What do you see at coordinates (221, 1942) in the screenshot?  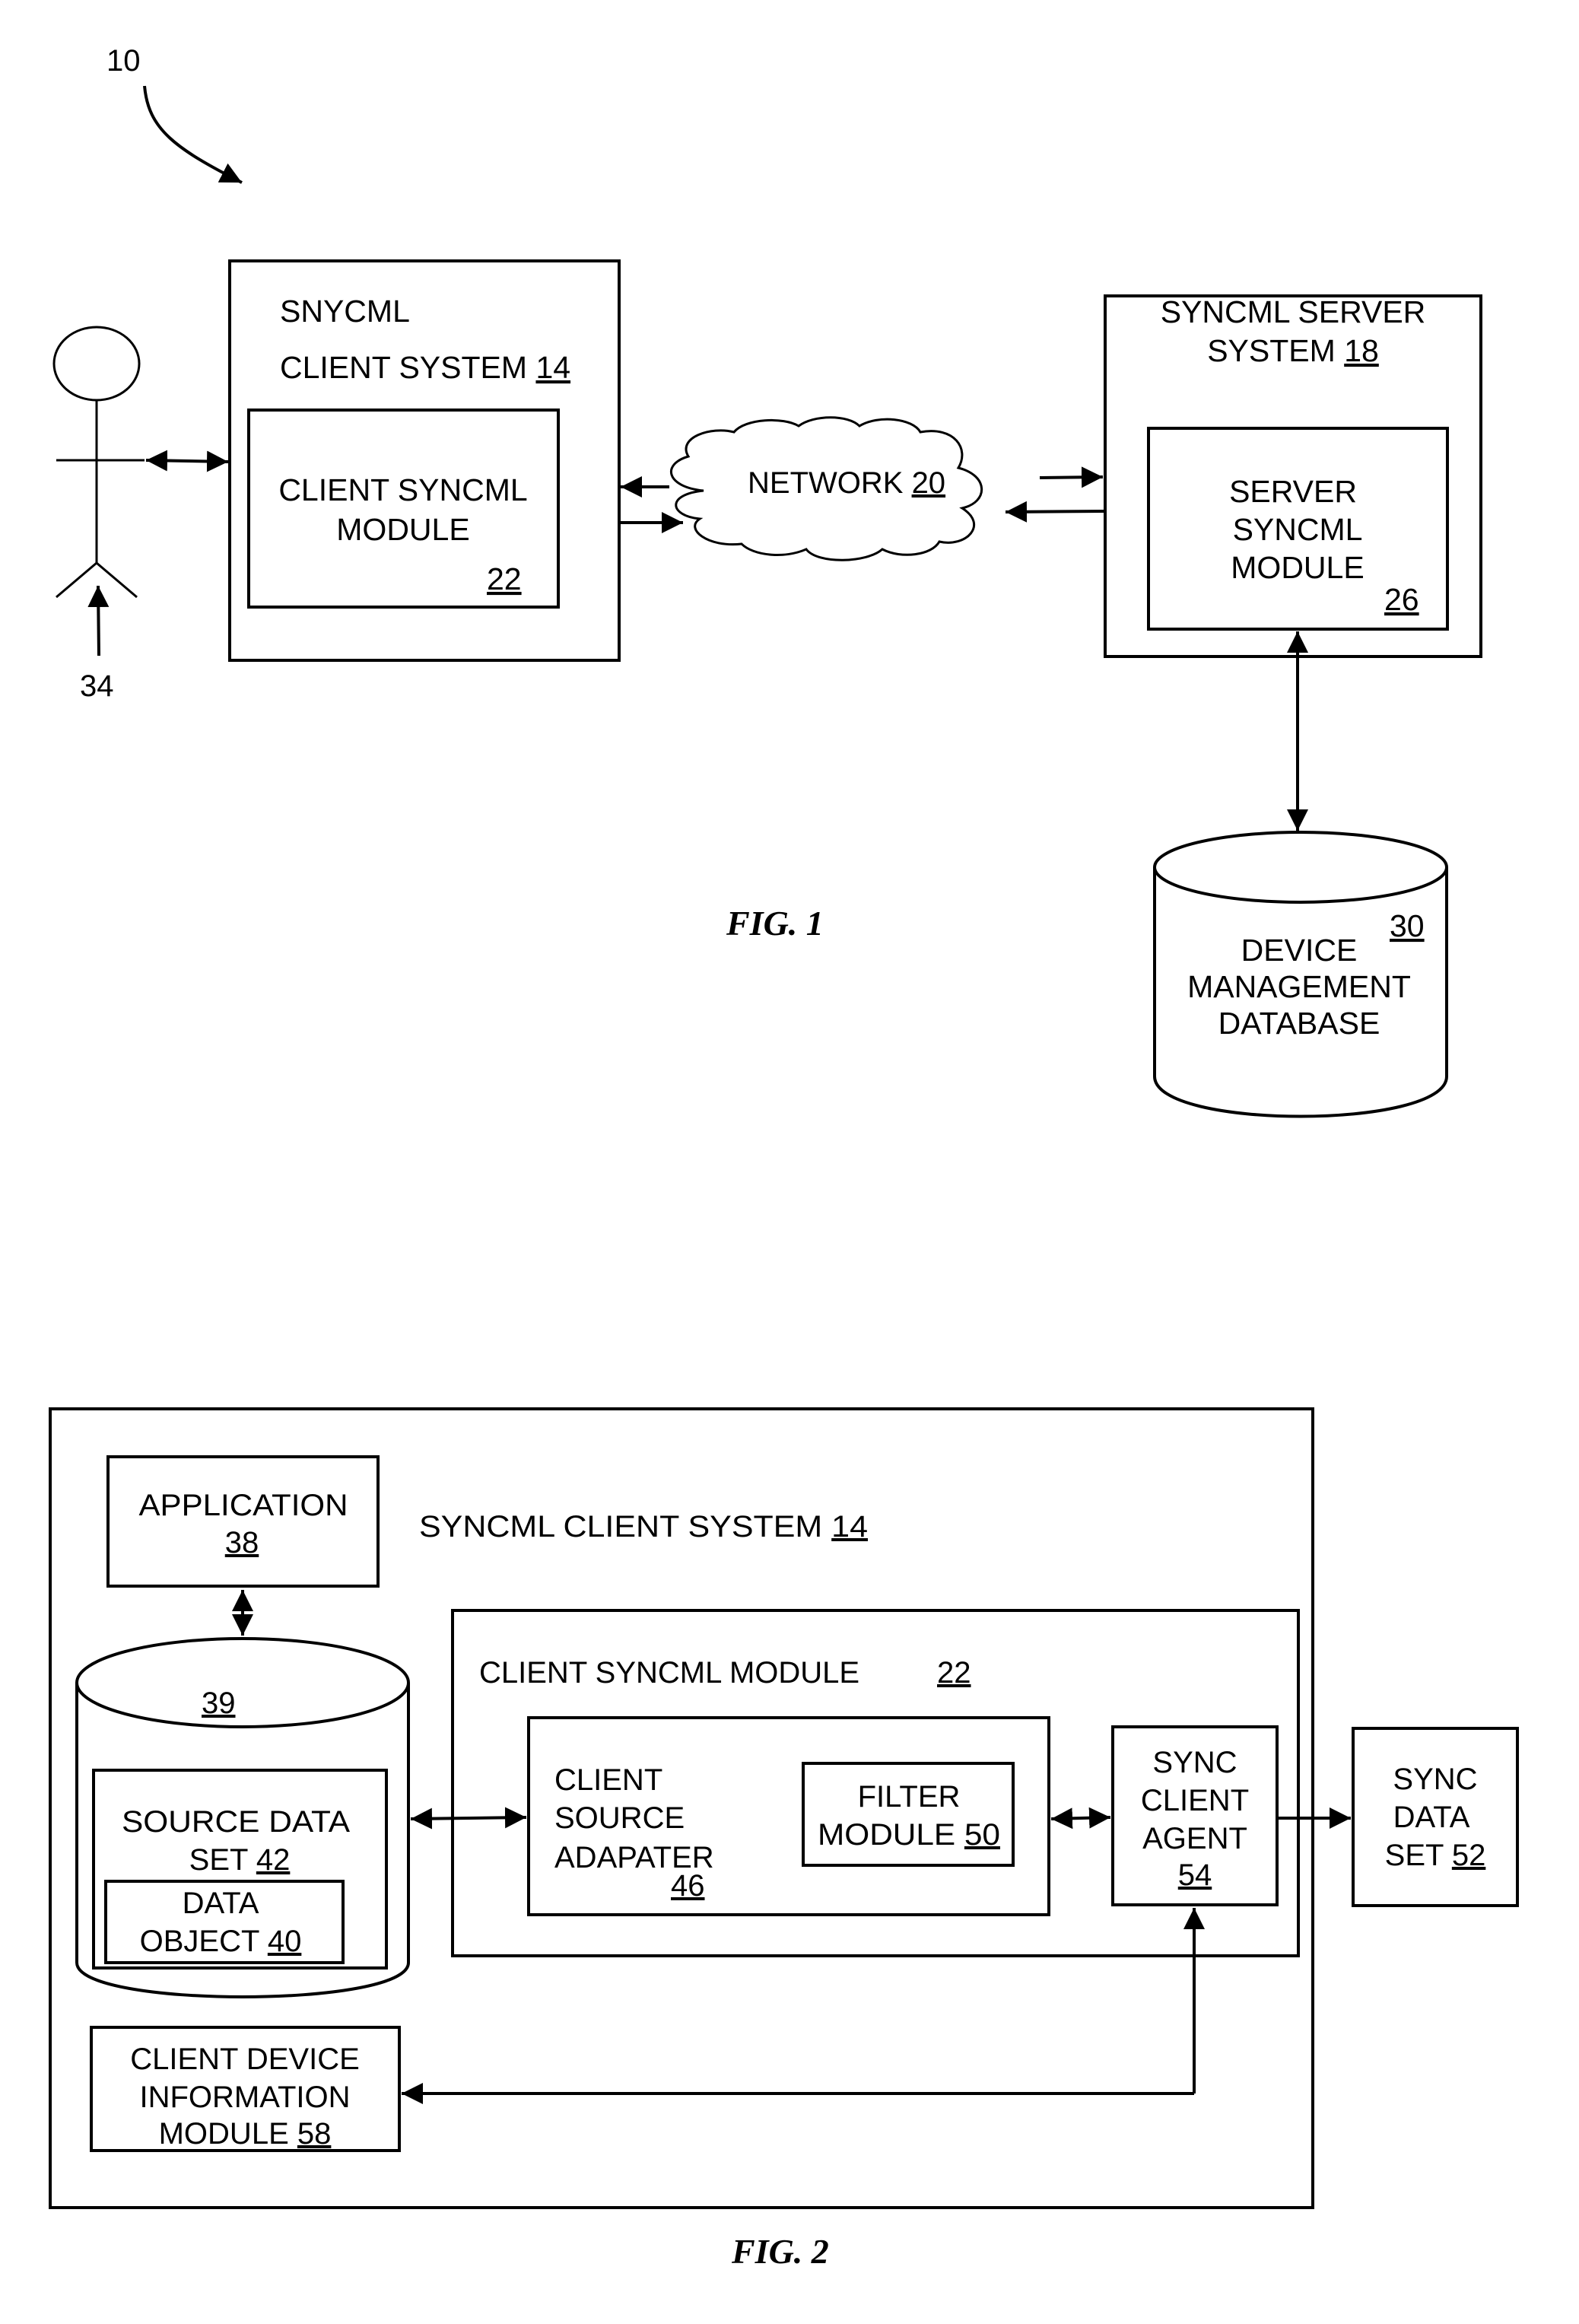 I see `data-object-label-line2: OBJECT 40` at bounding box center [221, 1942].